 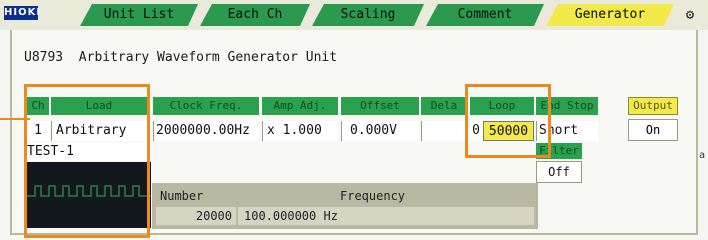 What do you see at coordinates (23, 13) in the screenshot?
I see `hioki-logo: HIOKI` at bounding box center [23, 13].